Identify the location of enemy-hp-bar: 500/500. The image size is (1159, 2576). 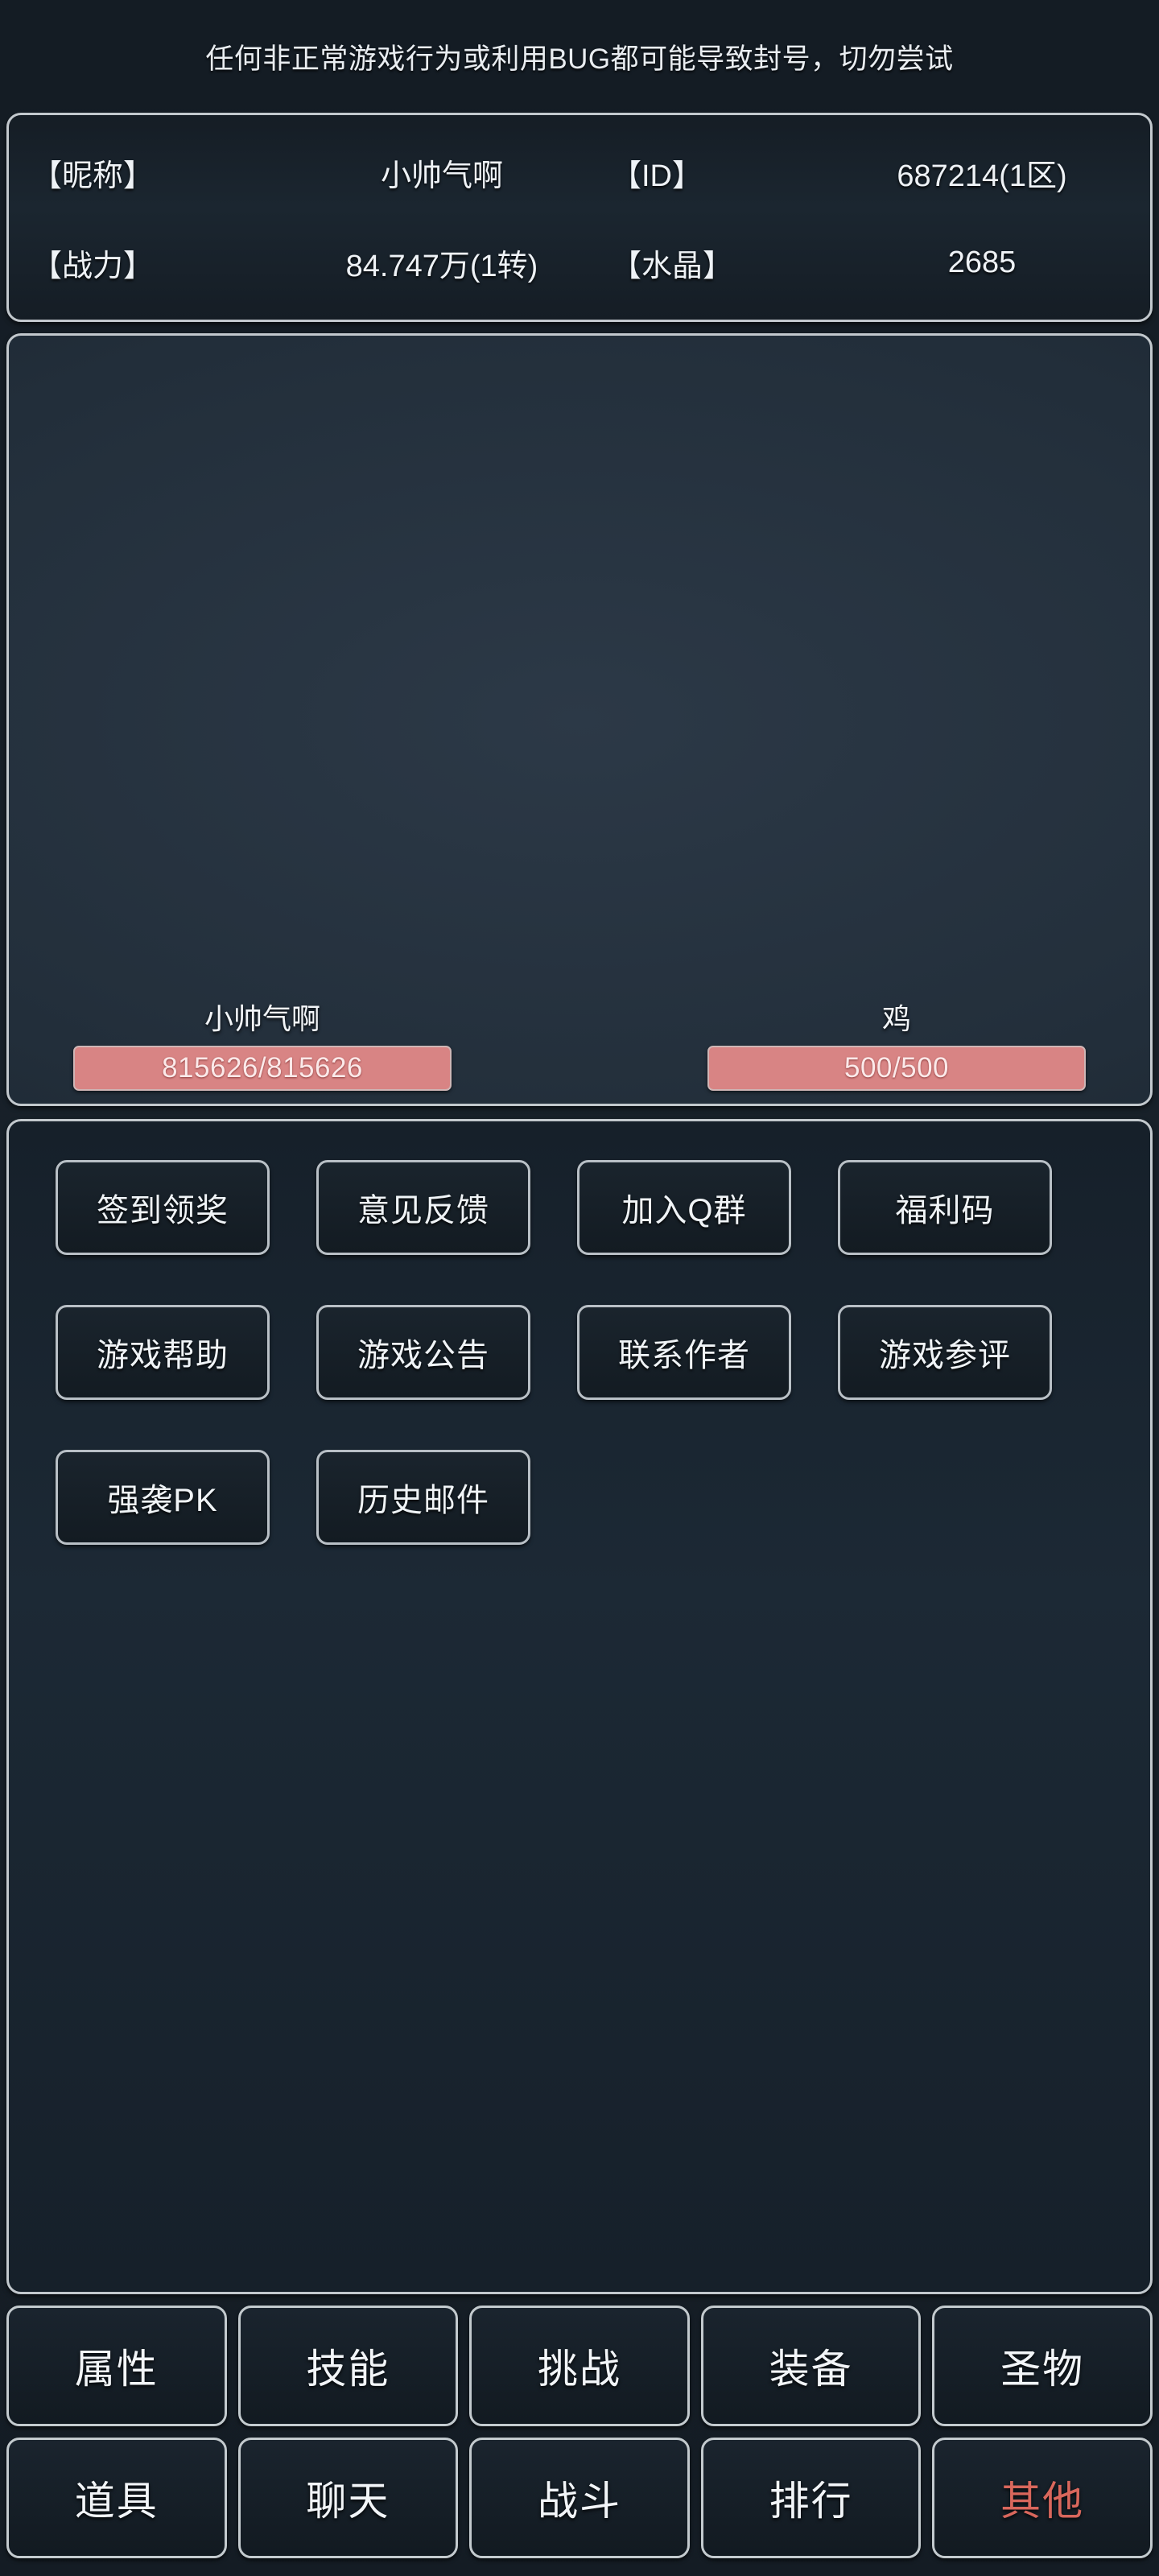
(896, 1068).